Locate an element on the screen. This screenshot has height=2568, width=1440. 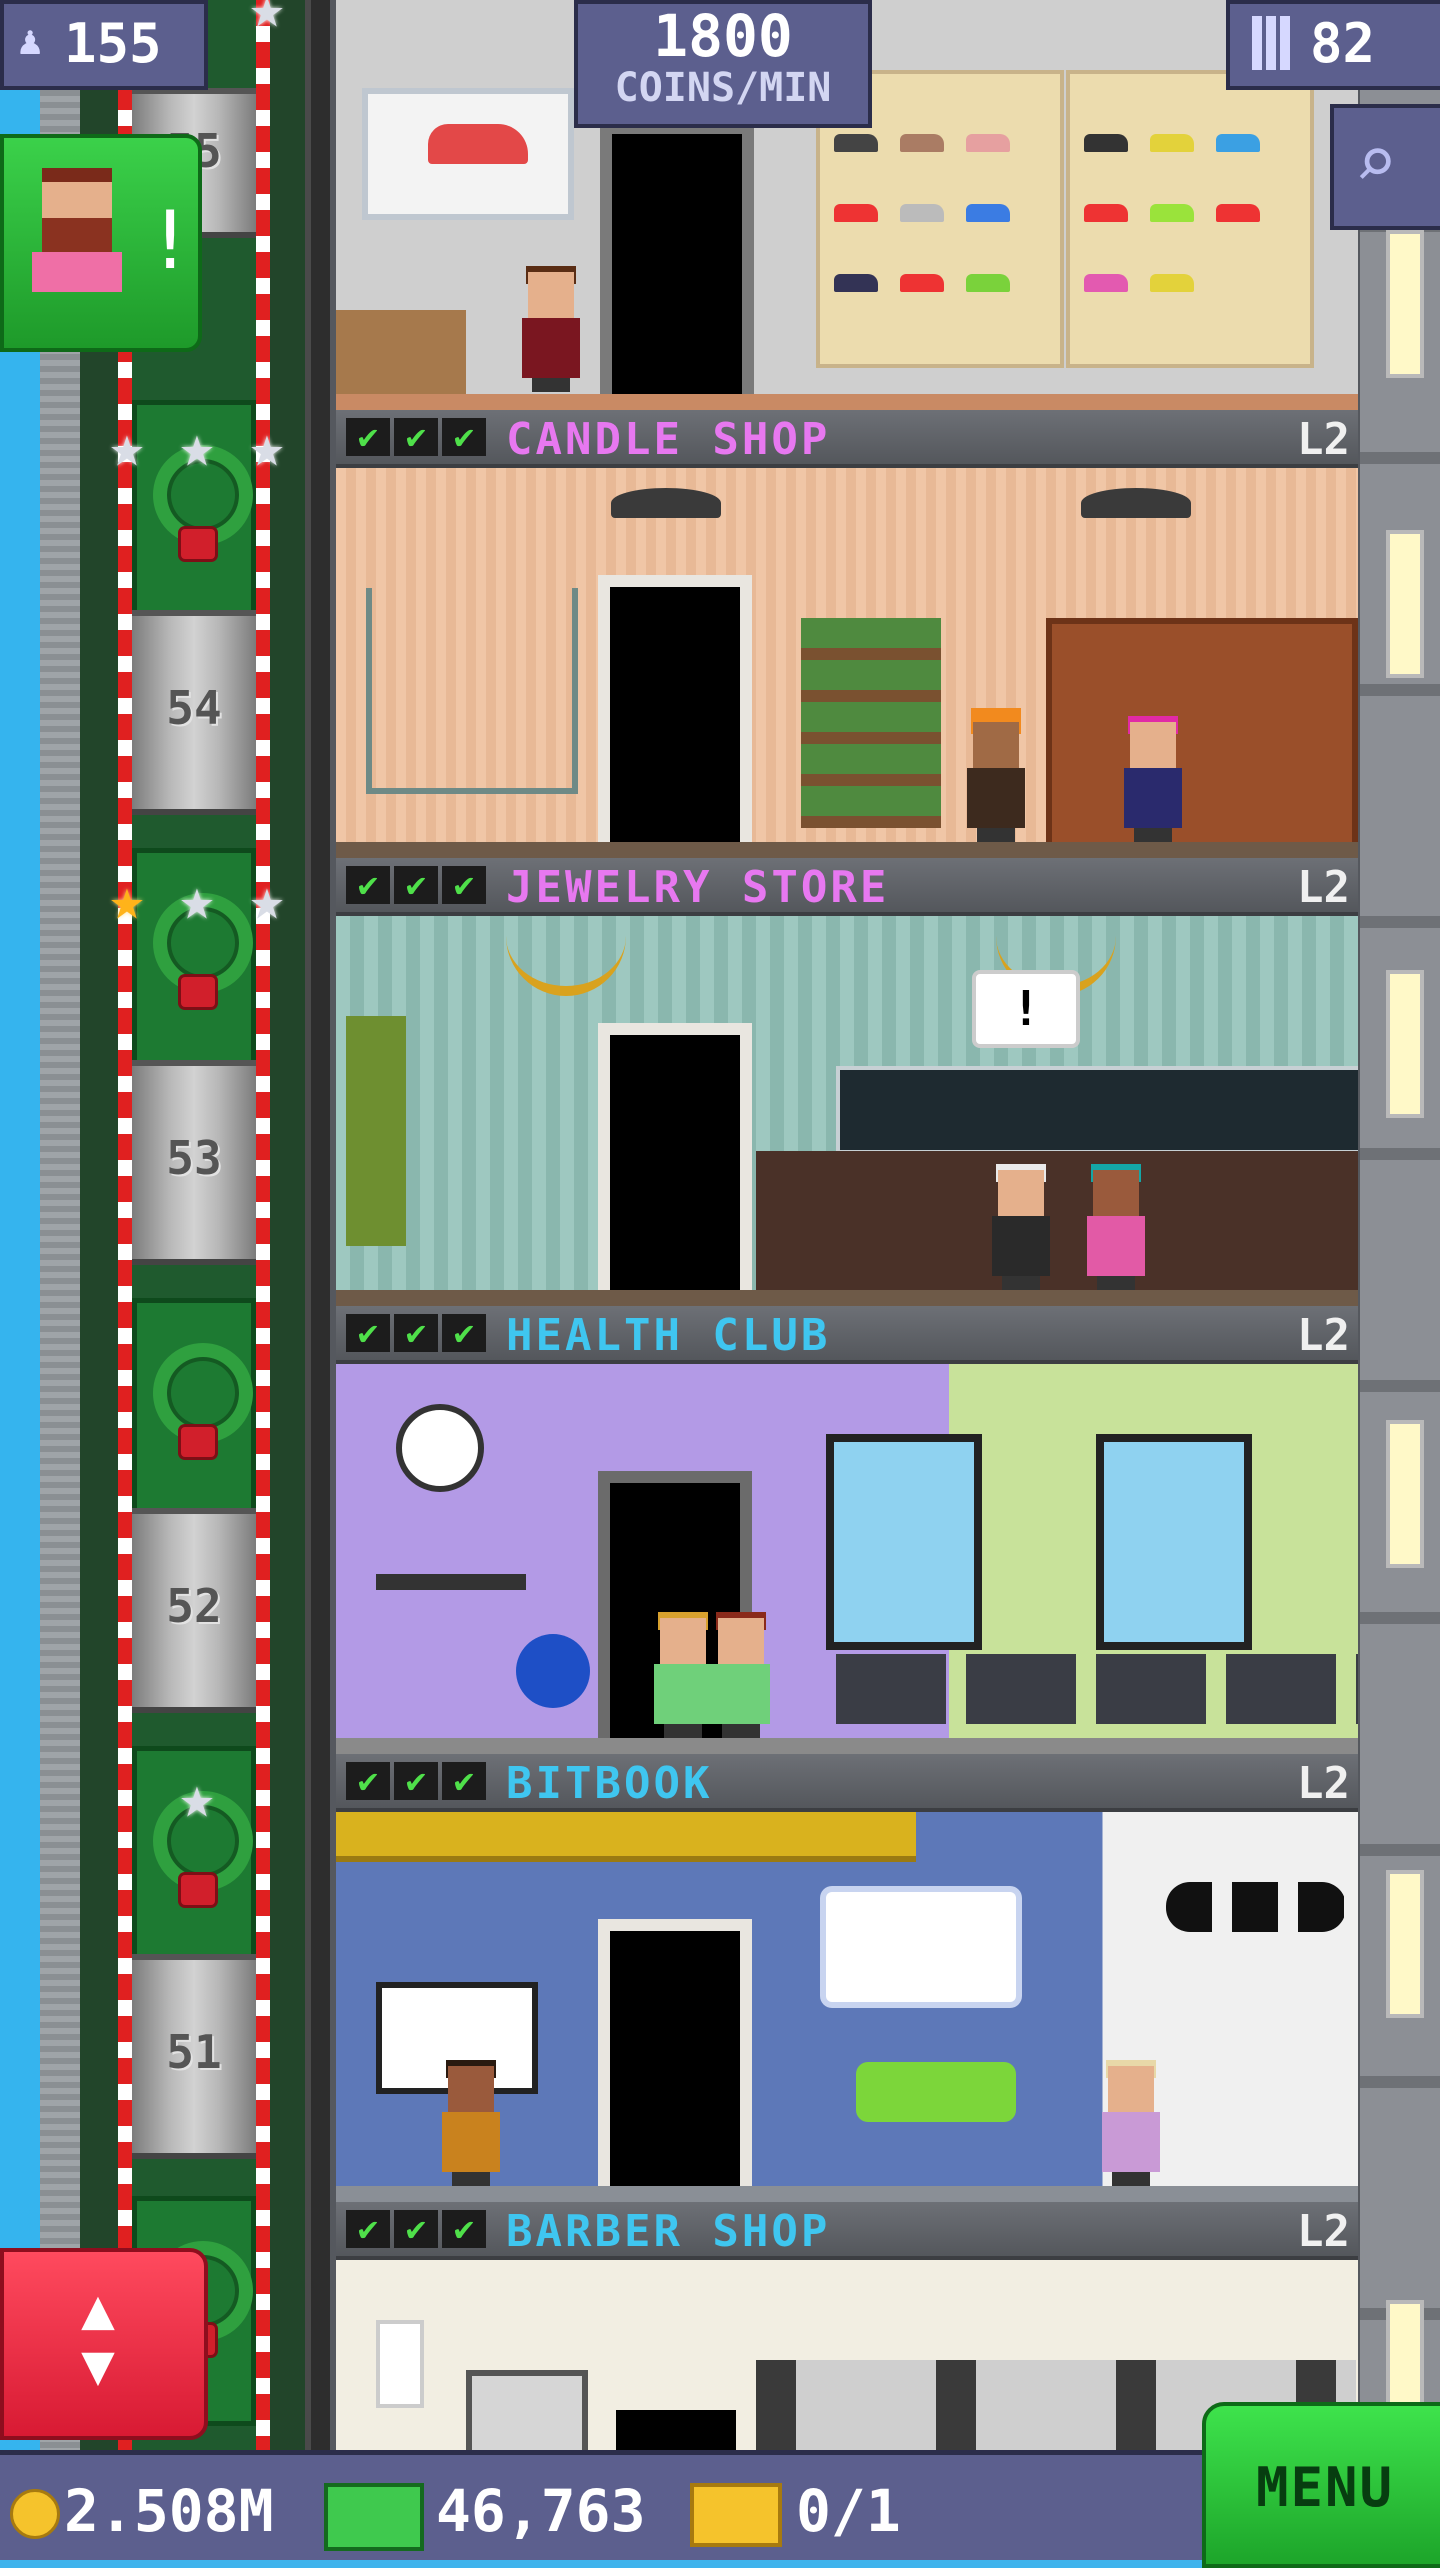
floor-jewelry-store: ✔ ✔ ✔ JEWELRY STORE L2 ! is located at coordinates (847, 1082).